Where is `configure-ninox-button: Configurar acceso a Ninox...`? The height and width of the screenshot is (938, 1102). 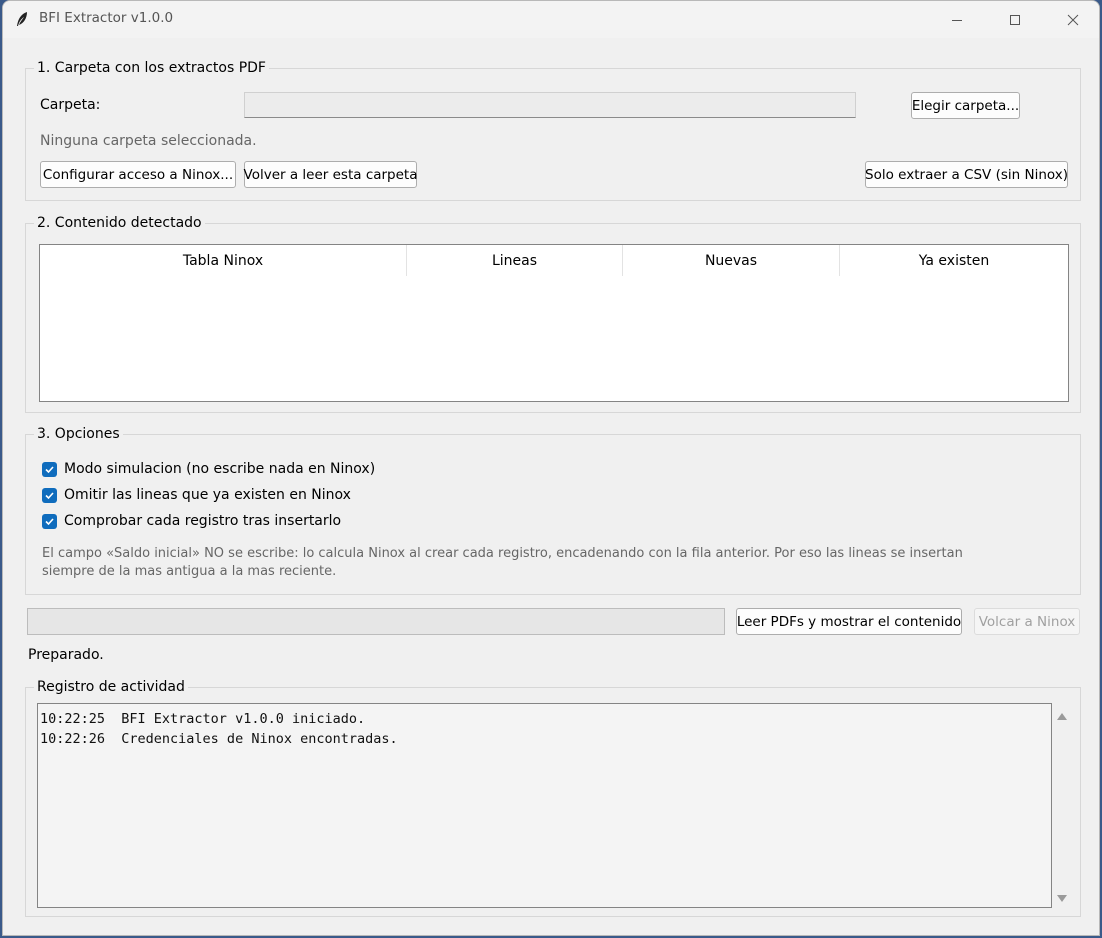
configure-ninox-button: Configurar acceso a Ninox... is located at coordinates (138, 174).